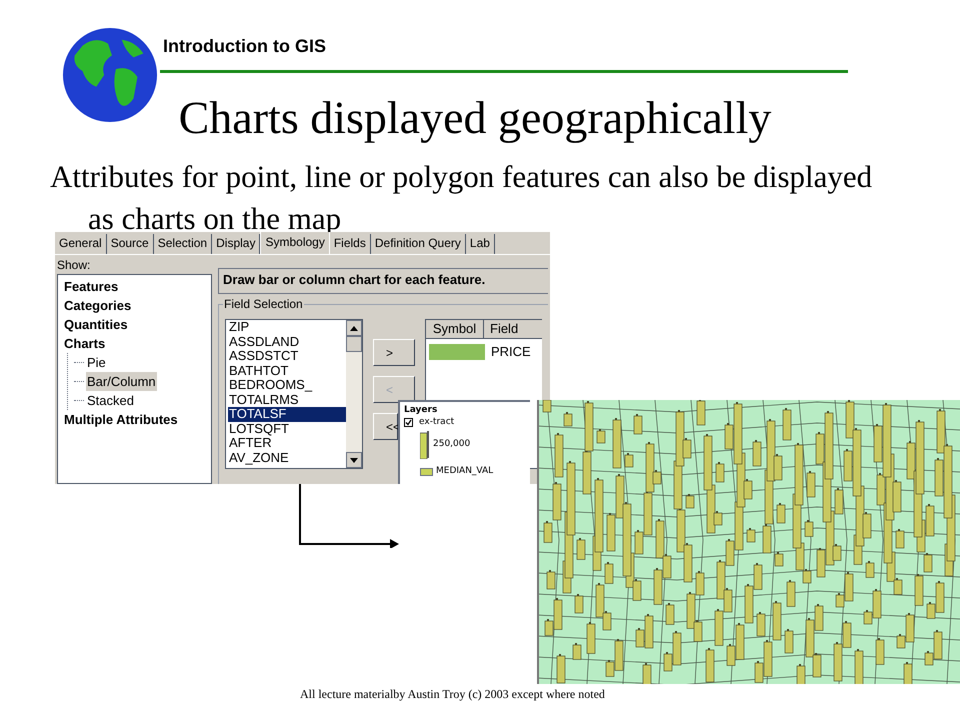 The height and width of the screenshot is (720, 960). What do you see at coordinates (96, 324) in the screenshot?
I see `tree-item: Quantities` at bounding box center [96, 324].